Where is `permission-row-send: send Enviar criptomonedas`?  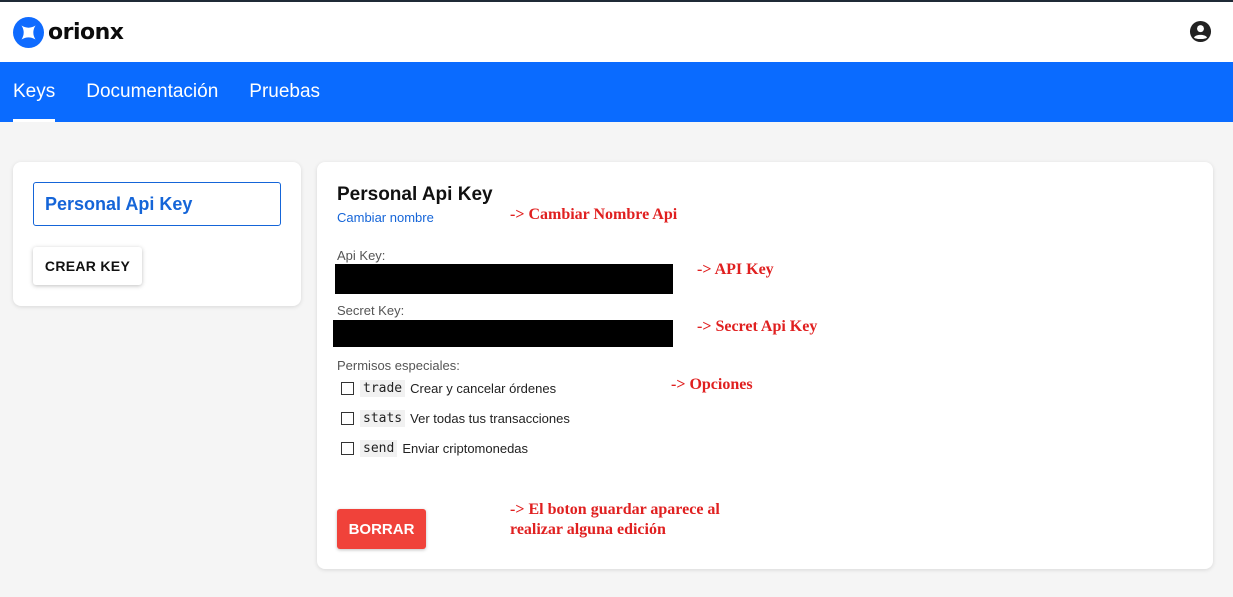
permission-row-send: send Enviar criptomonedas is located at coordinates (434, 448).